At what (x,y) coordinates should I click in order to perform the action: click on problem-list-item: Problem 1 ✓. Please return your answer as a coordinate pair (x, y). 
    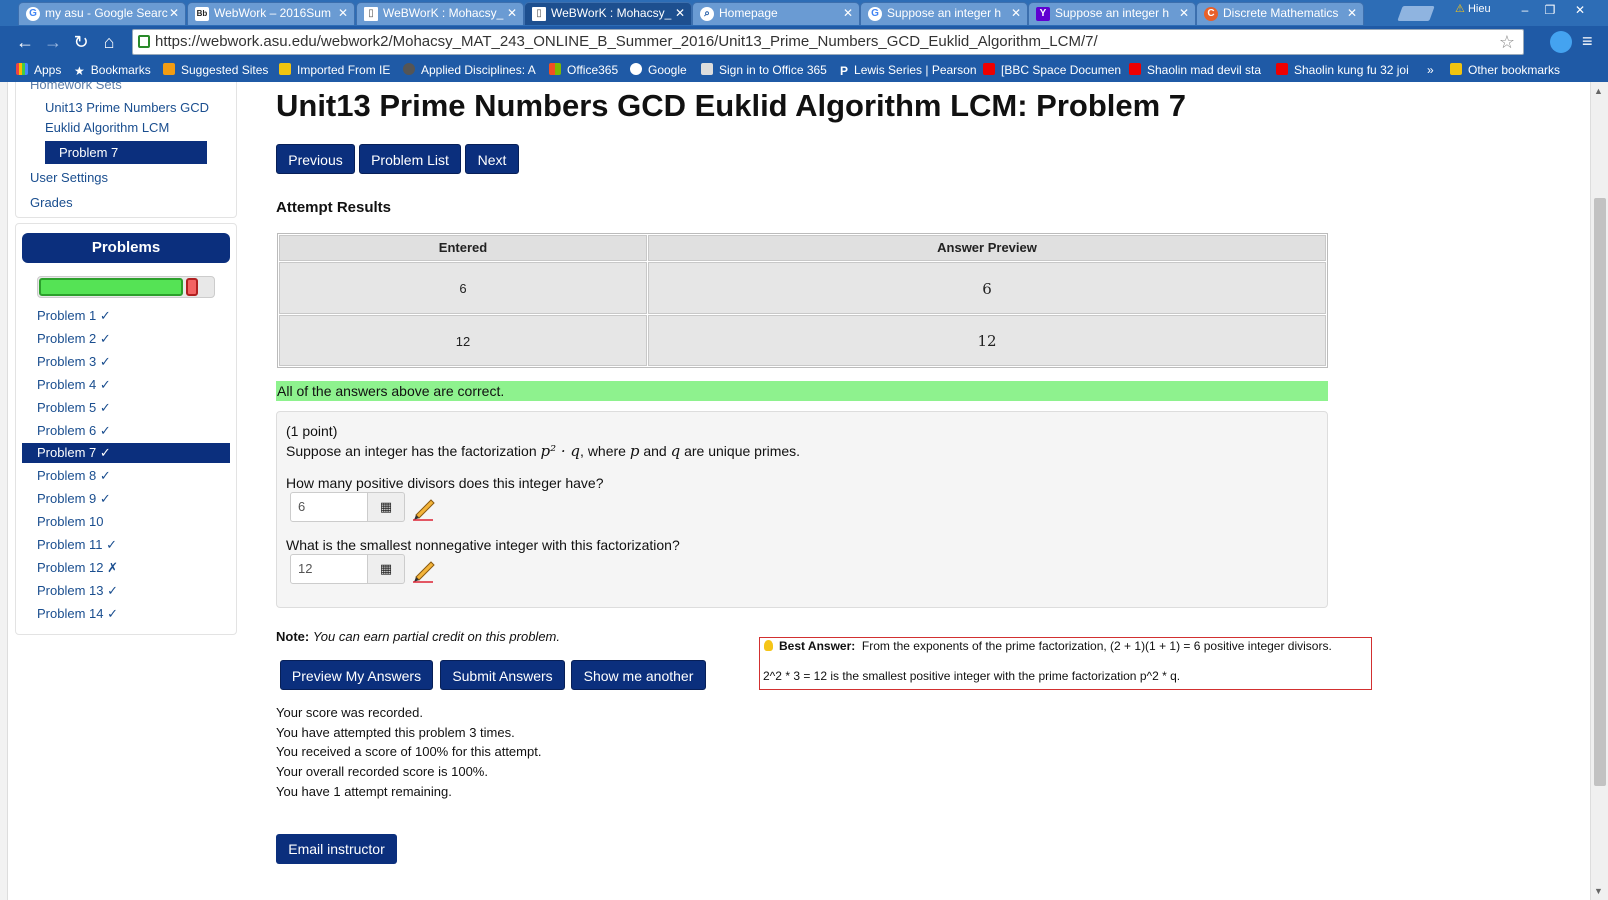
    Looking at the image, I should click on (74, 316).